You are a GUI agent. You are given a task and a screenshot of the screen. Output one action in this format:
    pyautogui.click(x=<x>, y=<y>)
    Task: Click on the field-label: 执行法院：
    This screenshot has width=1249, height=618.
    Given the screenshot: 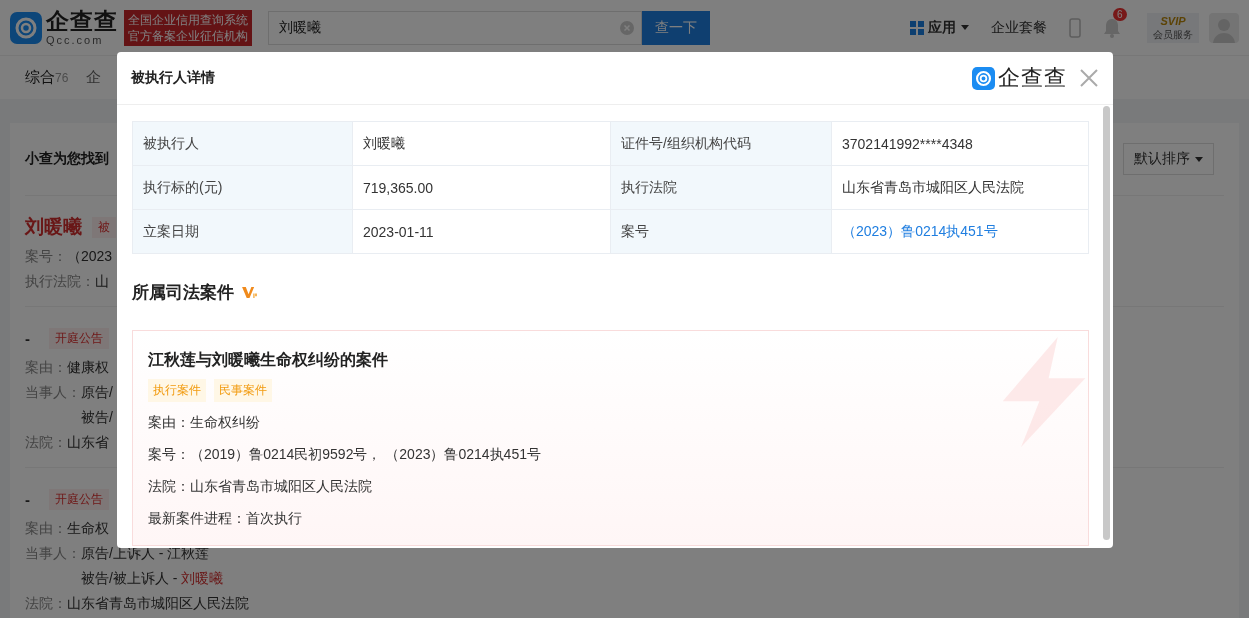 What is the action you would take?
    pyautogui.click(x=60, y=281)
    